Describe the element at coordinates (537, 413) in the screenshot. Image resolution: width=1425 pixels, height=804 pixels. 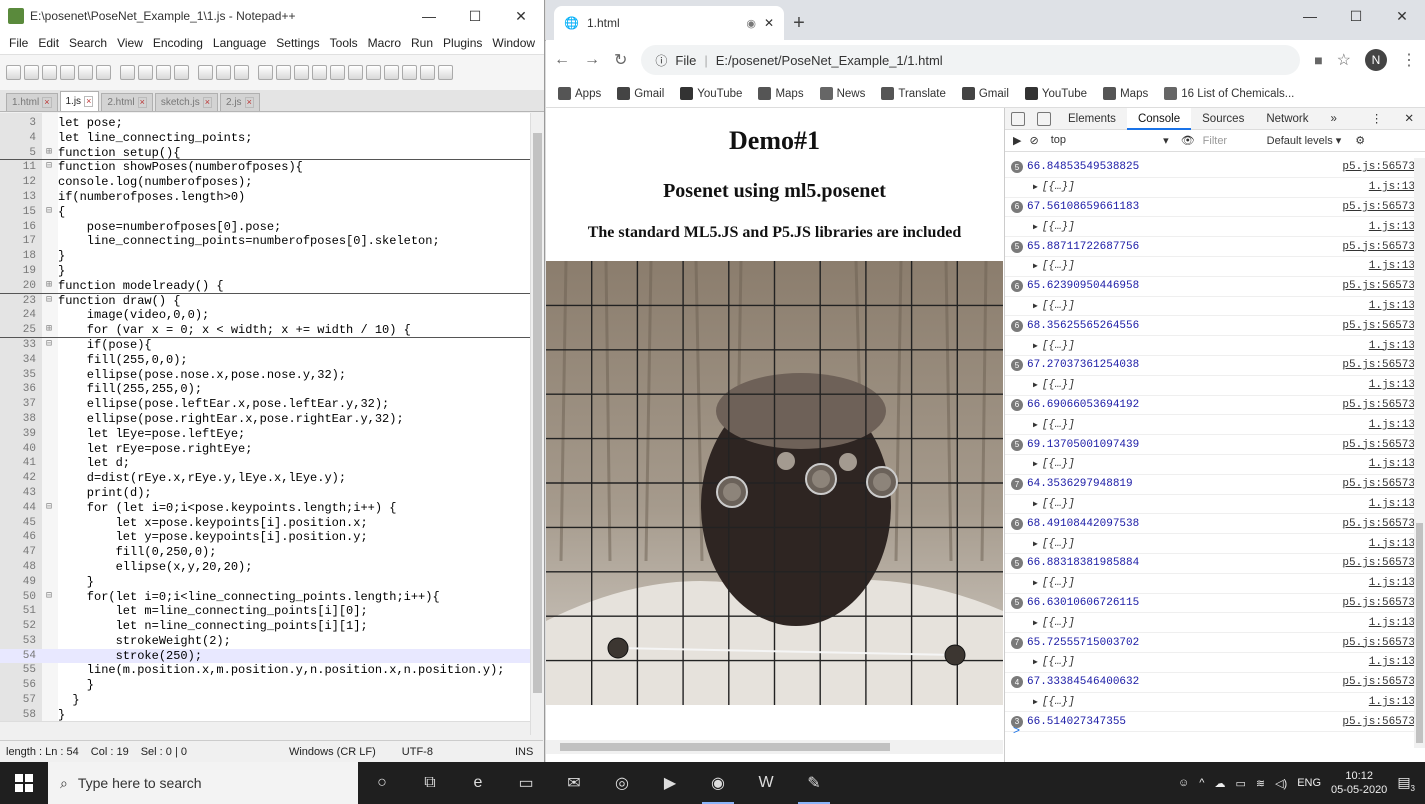
I see `scroll-thumb` at that location.